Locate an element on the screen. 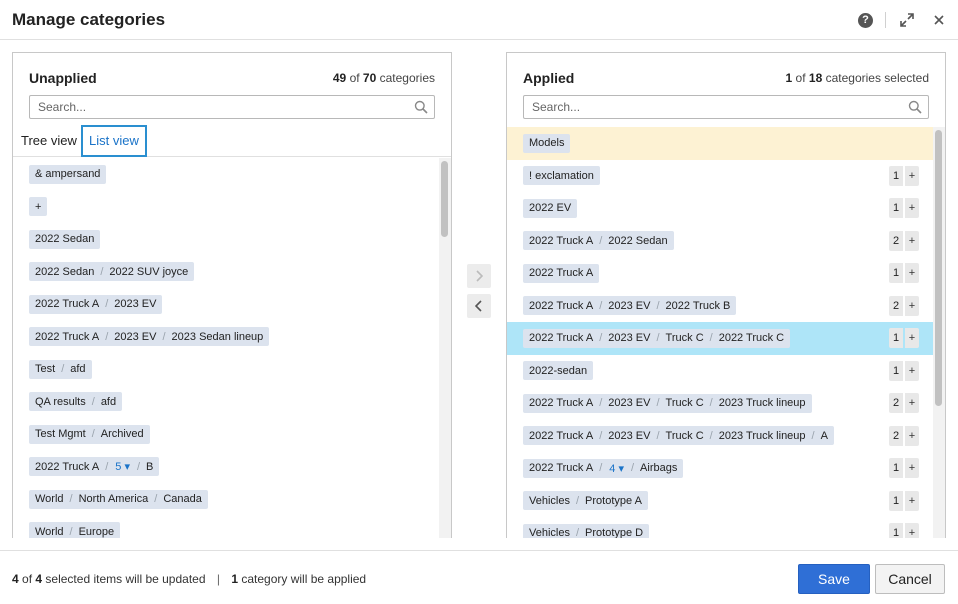 The height and width of the screenshot is (604, 958). category-chip: World / North America / Canada is located at coordinates (118, 499).